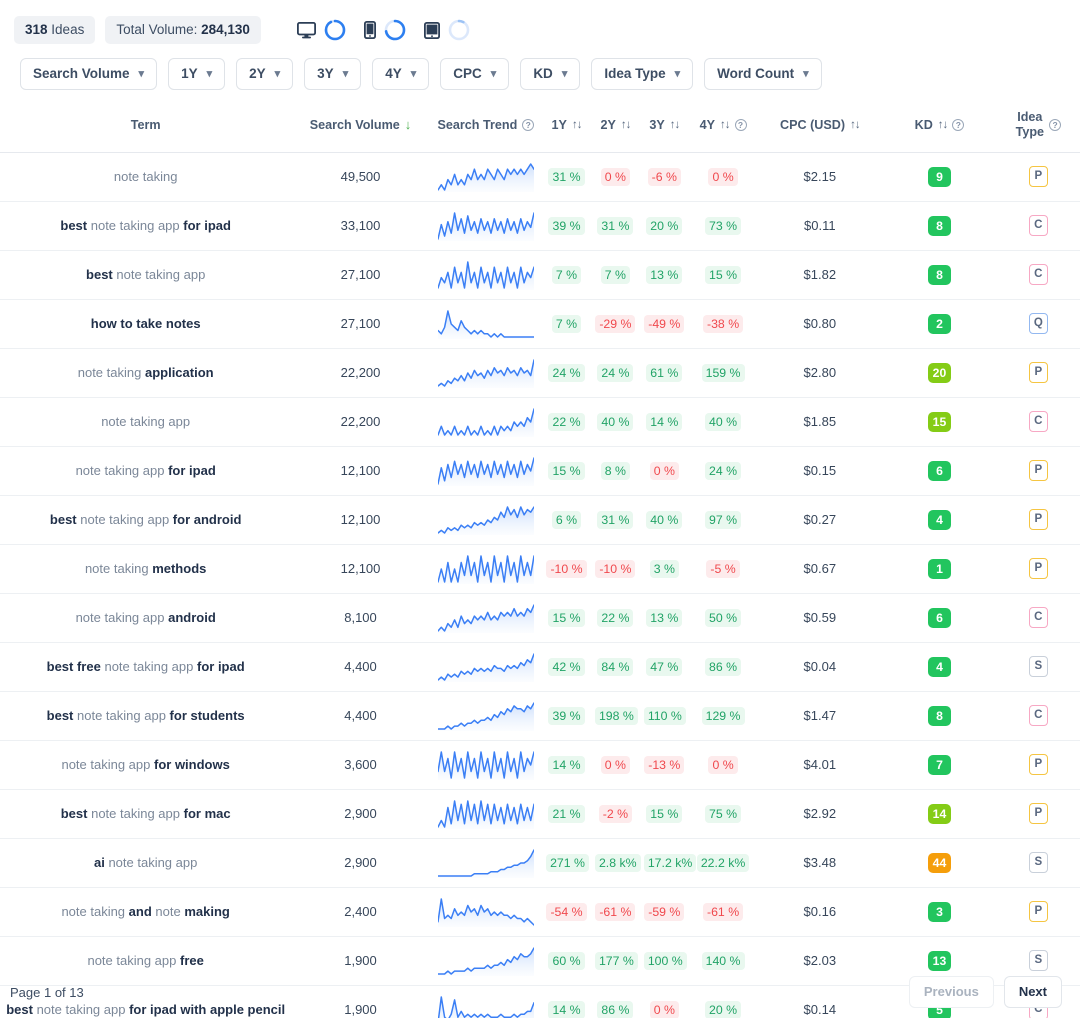  I want to click on pct-3y: -59 %, so click(664, 911).